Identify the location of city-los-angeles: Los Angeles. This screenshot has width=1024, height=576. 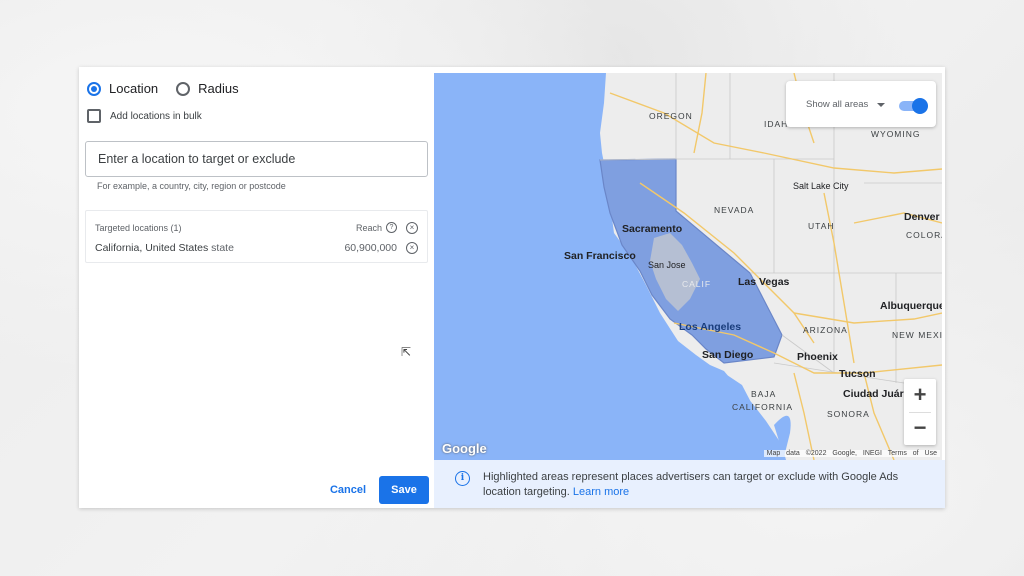
(710, 327).